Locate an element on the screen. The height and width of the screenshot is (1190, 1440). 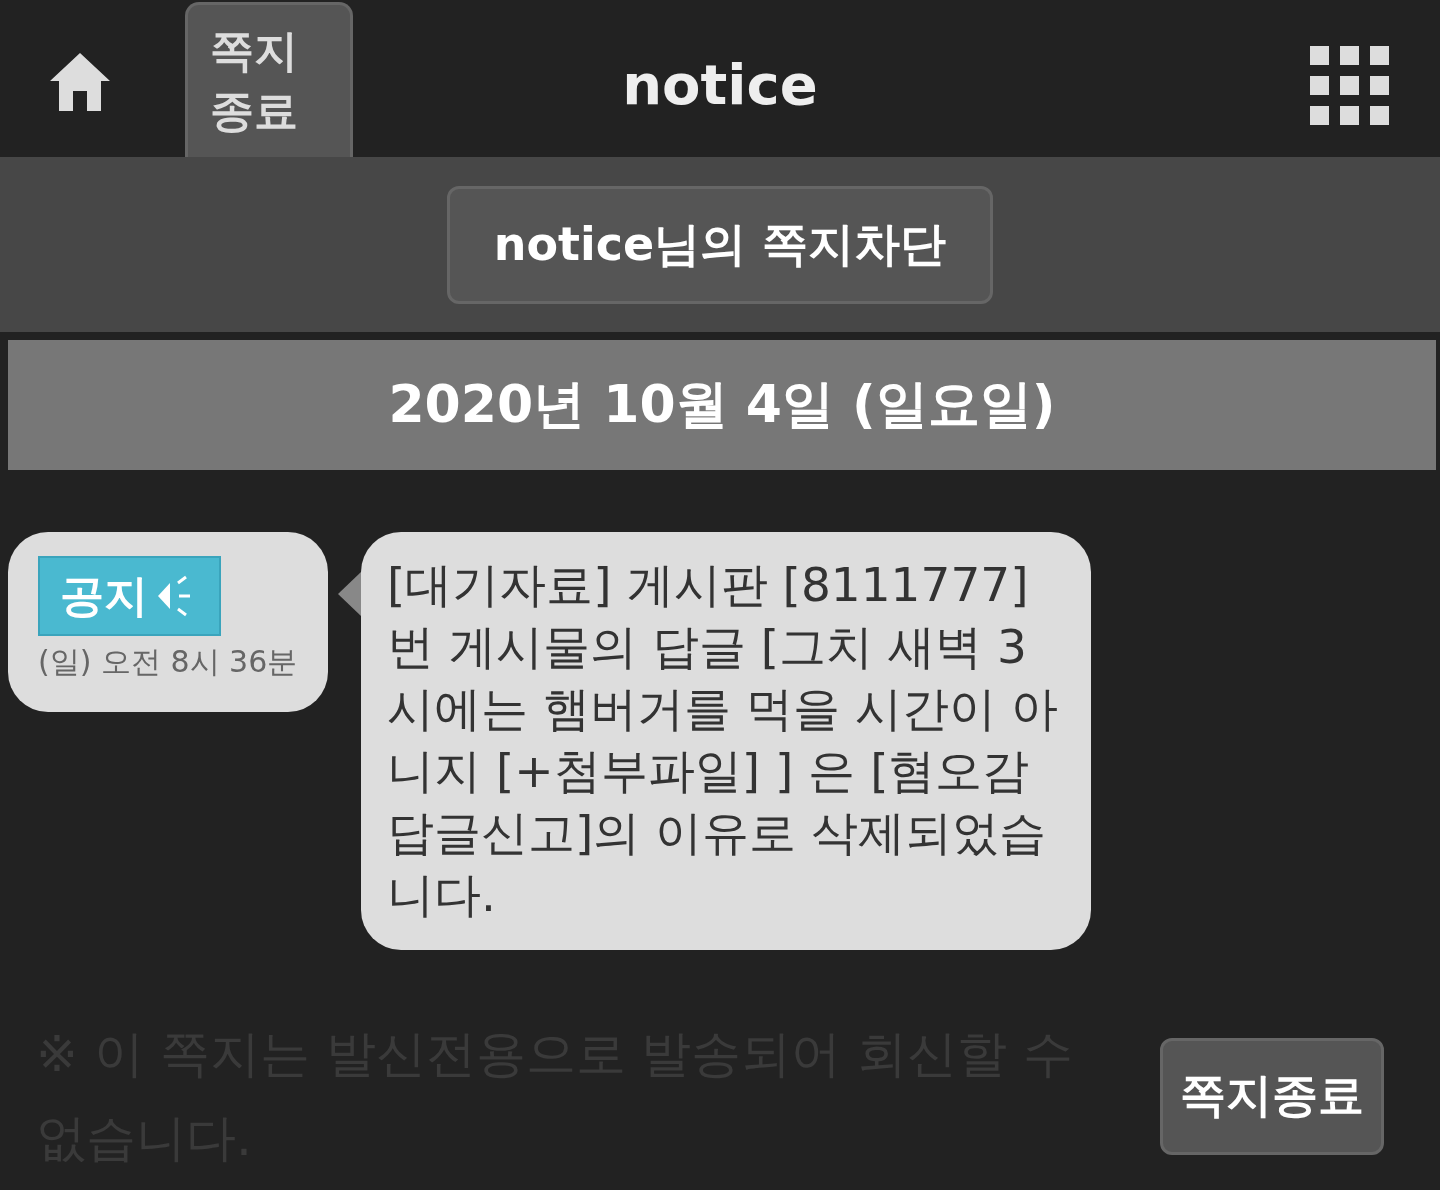
notice-badge: 공지 is located at coordinates (129, 596).